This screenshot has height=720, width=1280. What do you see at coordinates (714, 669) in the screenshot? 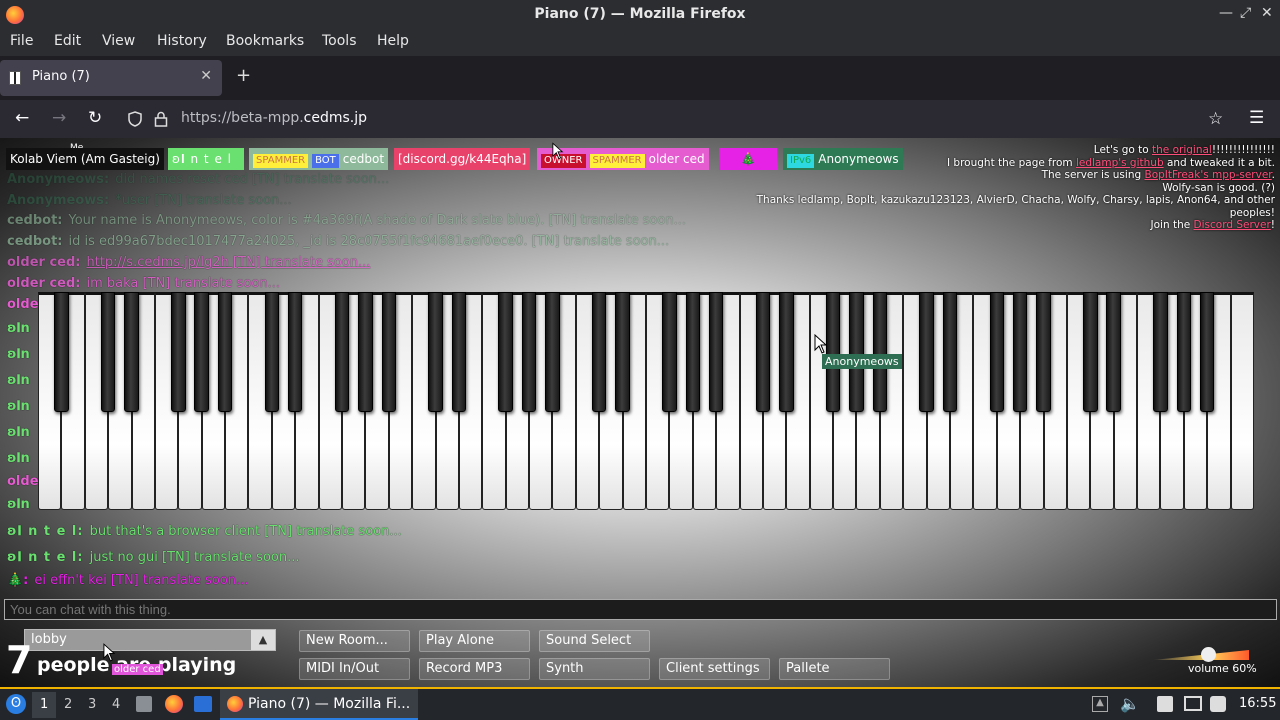
I see `client-settings-button: Client settings` at bounding box center [714, 669].